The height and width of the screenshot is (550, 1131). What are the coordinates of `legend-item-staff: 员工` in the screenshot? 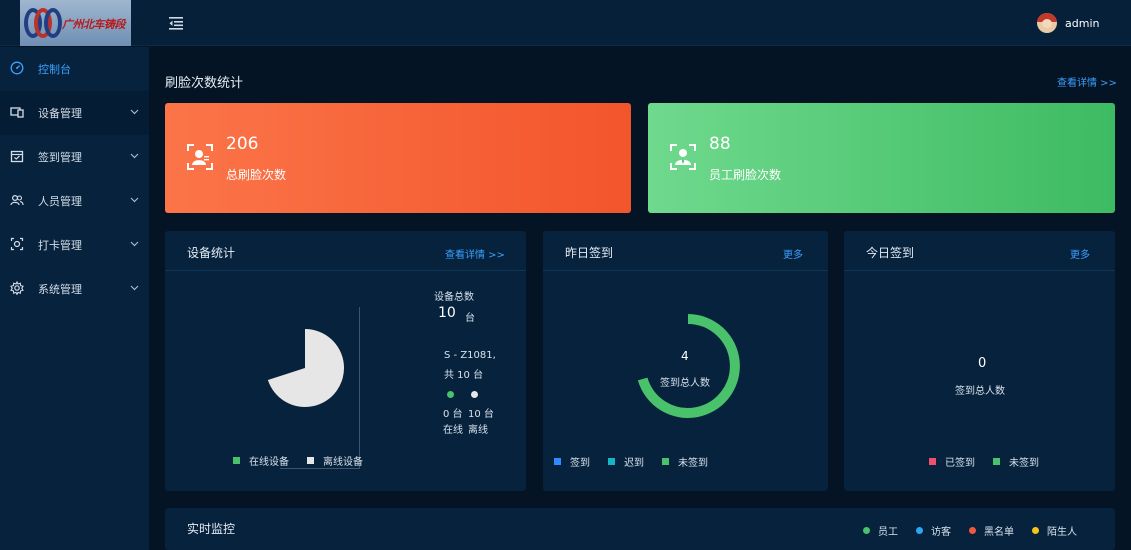 It's located at (880, 530).